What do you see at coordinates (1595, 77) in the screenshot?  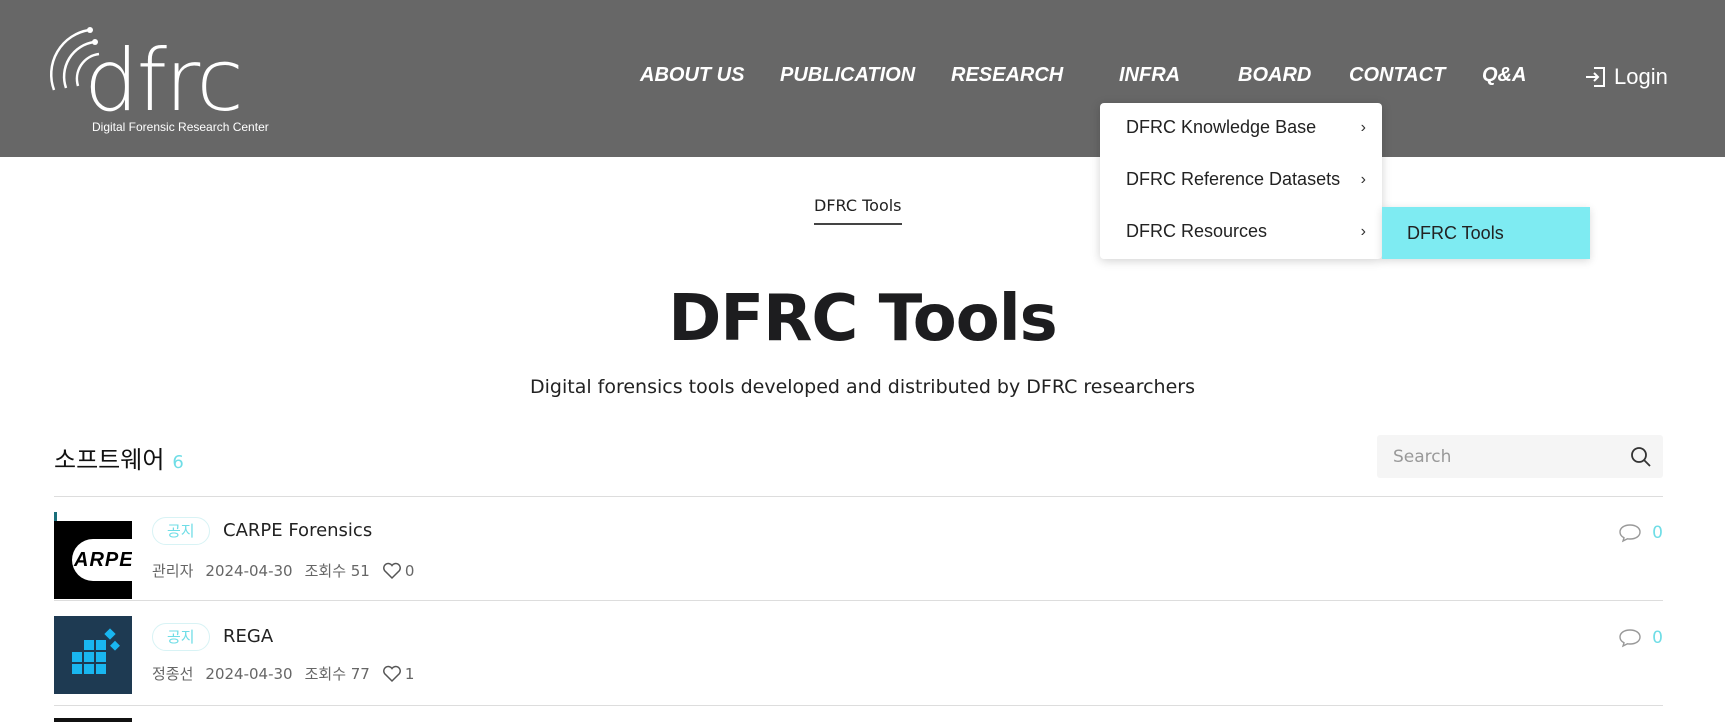 I see `login-icon` at bounding box center [1595, 77].